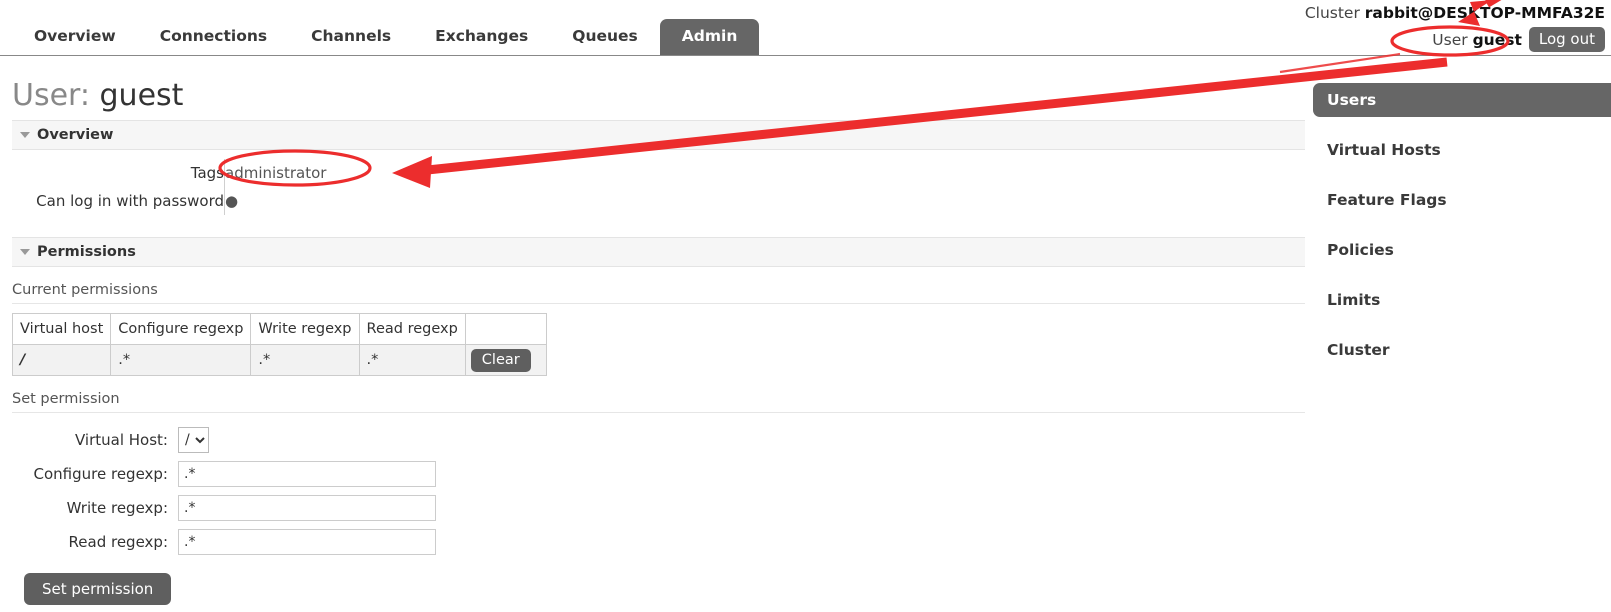  What do you see at coordinates (1332, 13) in the screenshot?
I see `cluster-label: Cluster` at bounding box center [1332, 13].